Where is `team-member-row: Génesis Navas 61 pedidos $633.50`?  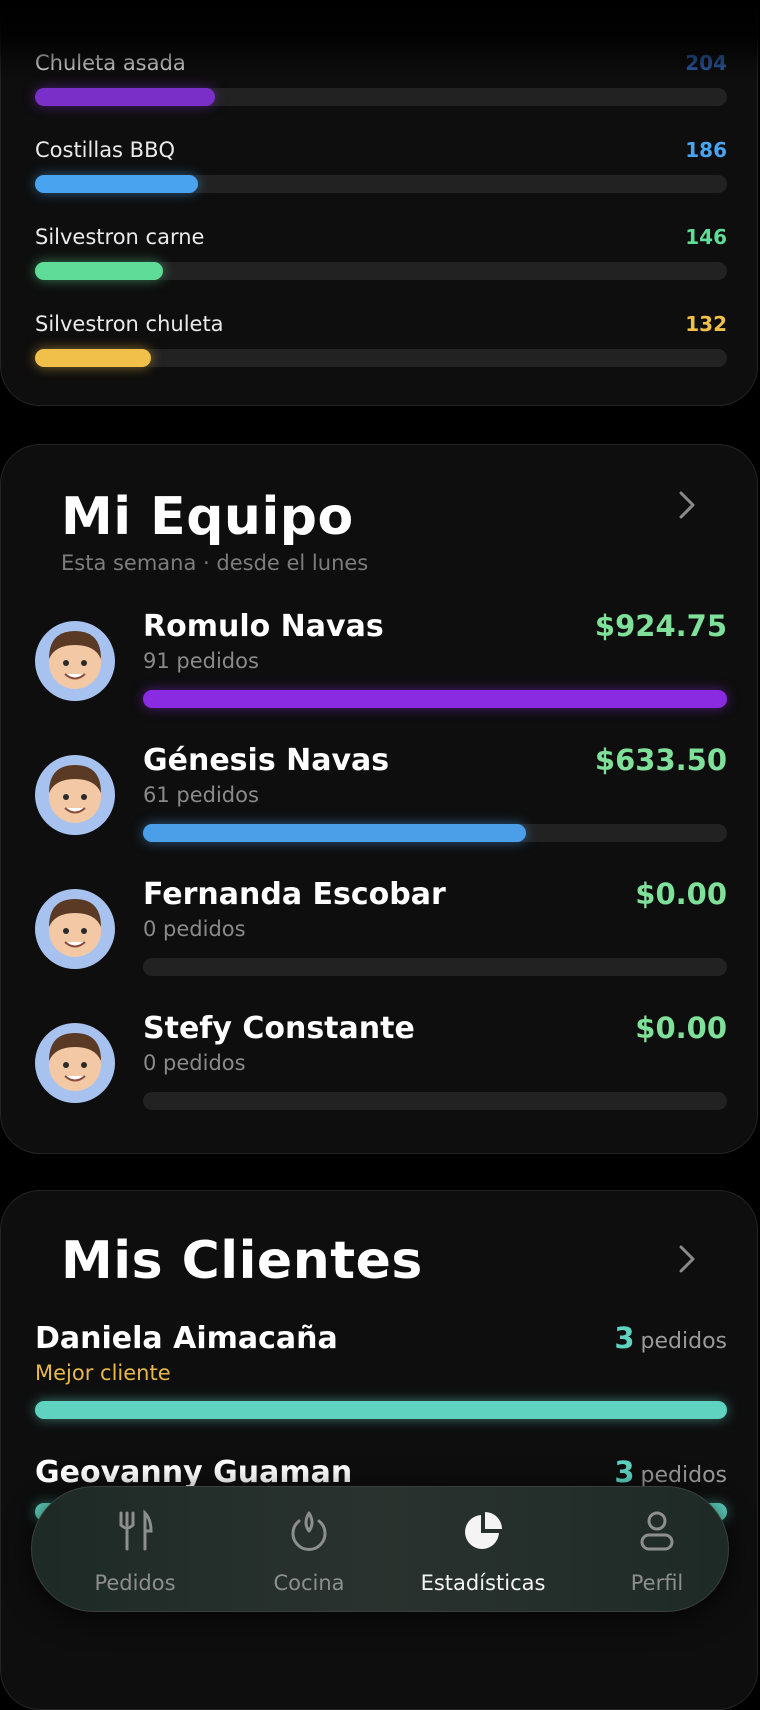 team-member-row: Génesis Navas 61 pedidos $633.50 is located at coordinates (381, 803).